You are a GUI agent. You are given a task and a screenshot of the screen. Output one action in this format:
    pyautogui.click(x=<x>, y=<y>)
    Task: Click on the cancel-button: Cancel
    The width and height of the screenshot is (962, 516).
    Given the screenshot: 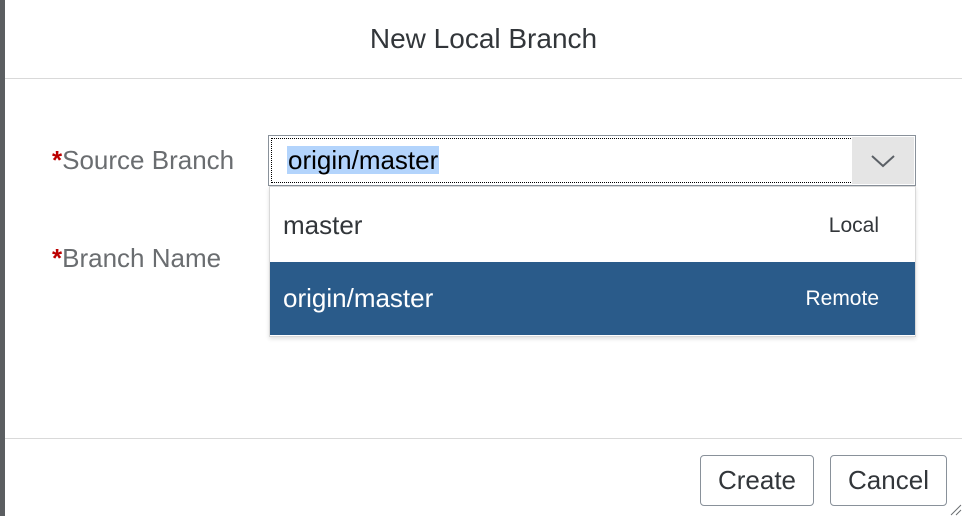 What is the action you would take?
    pyautogui.click(x=888, y=480)
    